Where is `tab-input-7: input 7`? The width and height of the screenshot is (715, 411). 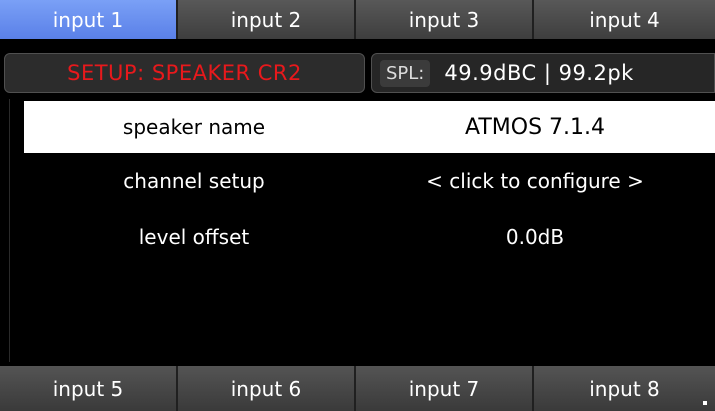 tab-input-7: input 7 is located at coordinates (445, 388).